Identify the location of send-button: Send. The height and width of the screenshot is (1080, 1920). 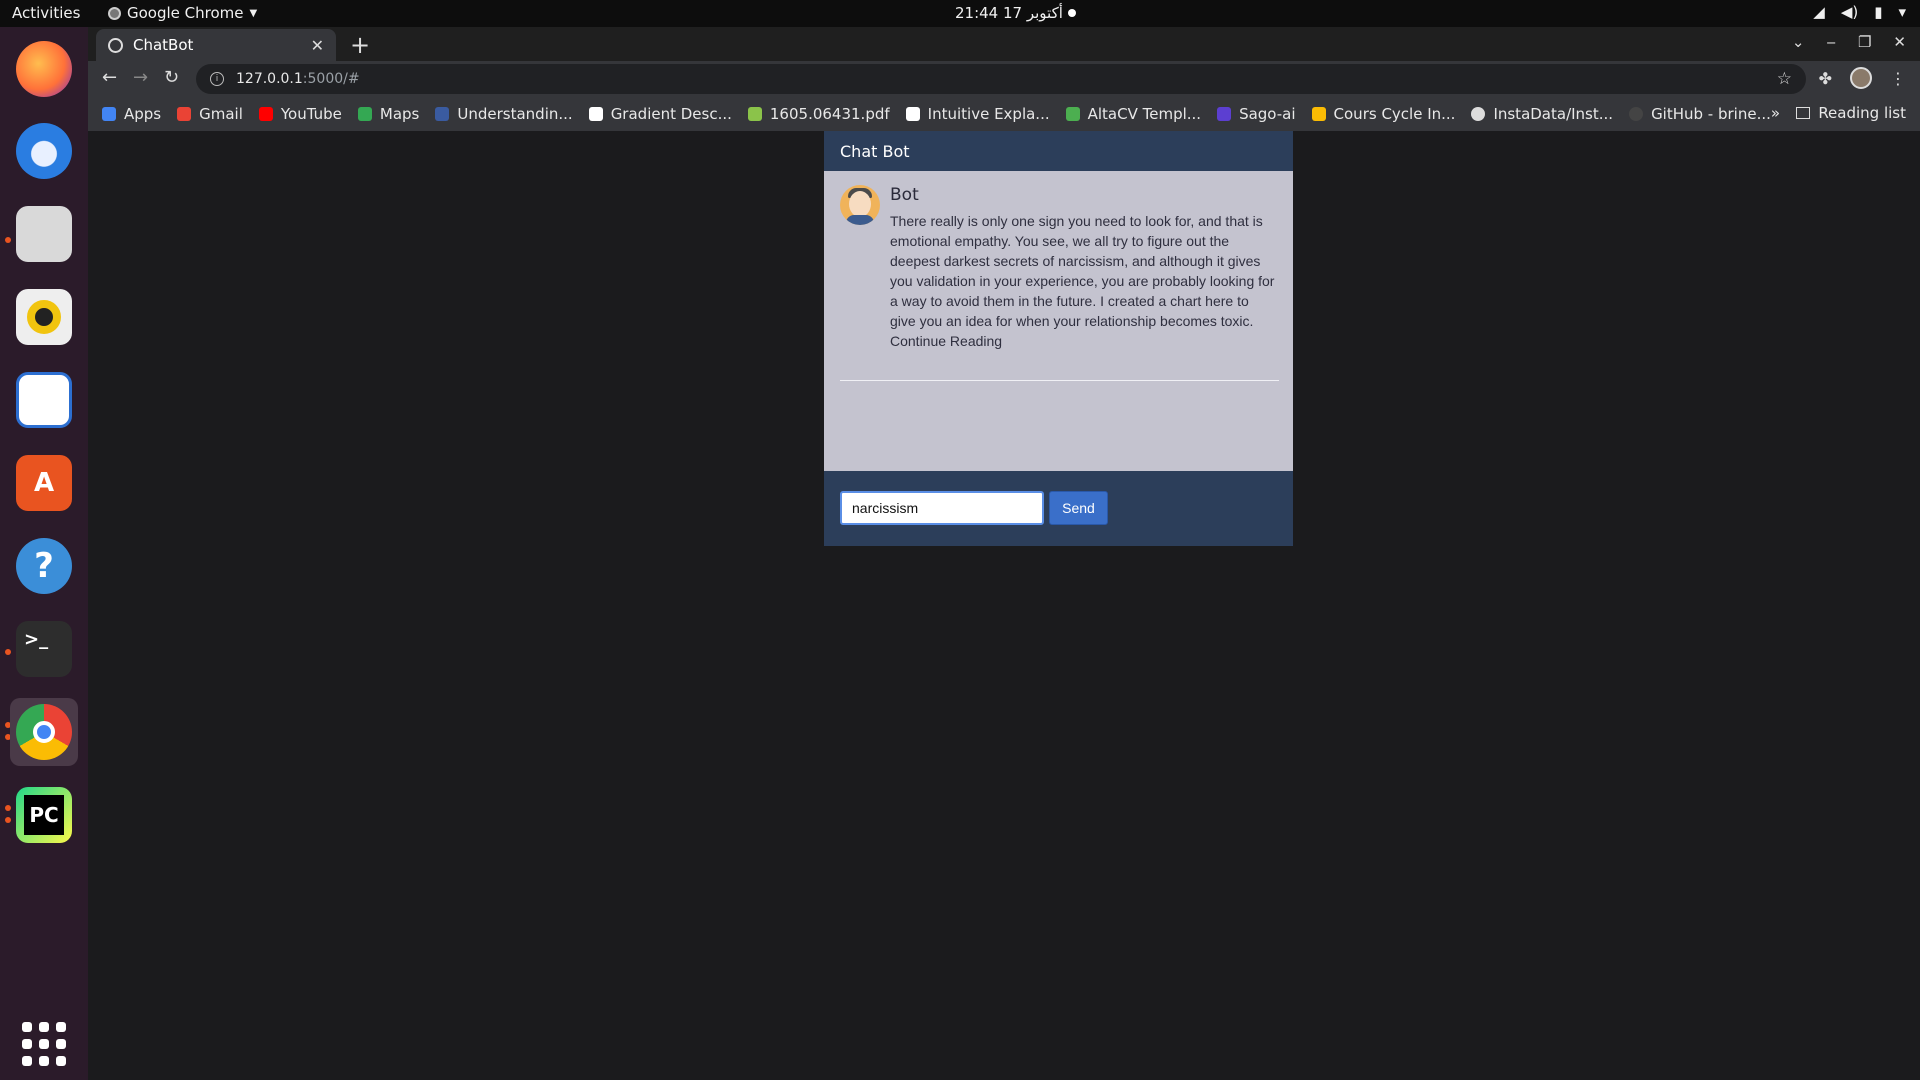
(1078, 508).